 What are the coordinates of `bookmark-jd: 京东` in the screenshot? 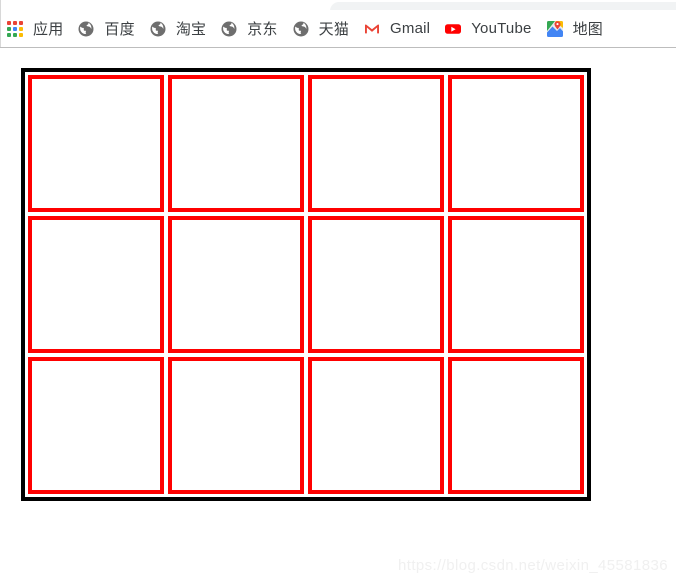 It's located at (248, 29).